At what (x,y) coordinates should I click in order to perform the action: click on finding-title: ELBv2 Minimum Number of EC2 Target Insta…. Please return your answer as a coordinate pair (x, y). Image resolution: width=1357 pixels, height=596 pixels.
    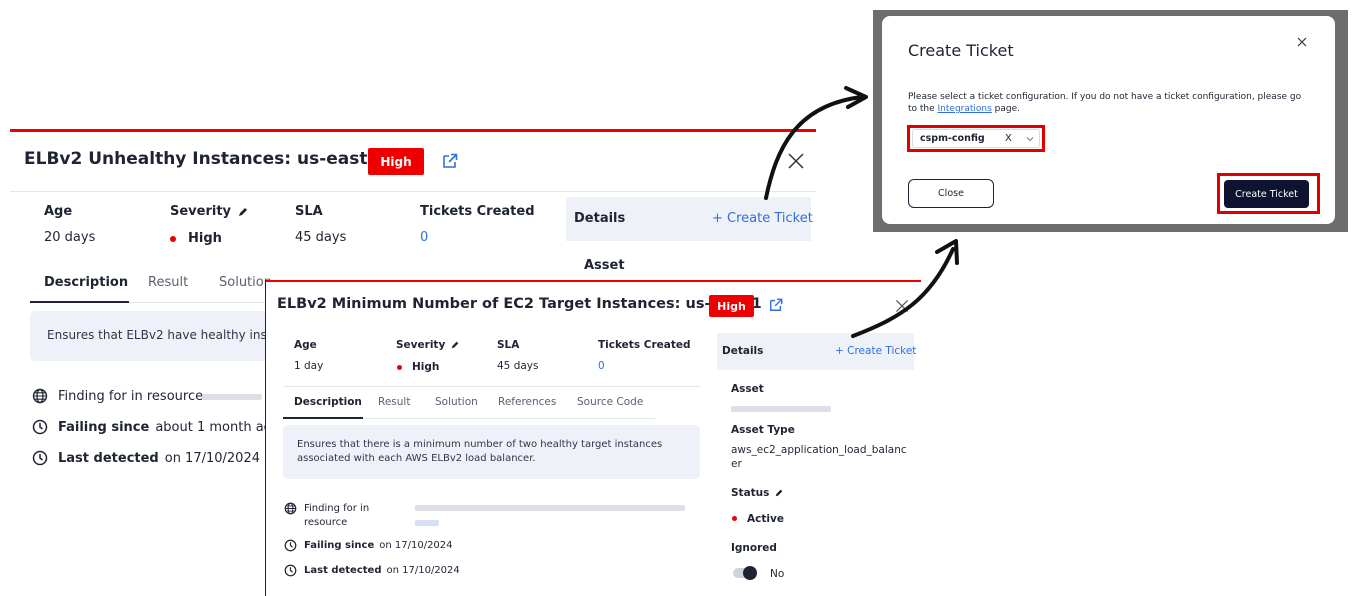
    Looking at the image, I should click on (519, 304).